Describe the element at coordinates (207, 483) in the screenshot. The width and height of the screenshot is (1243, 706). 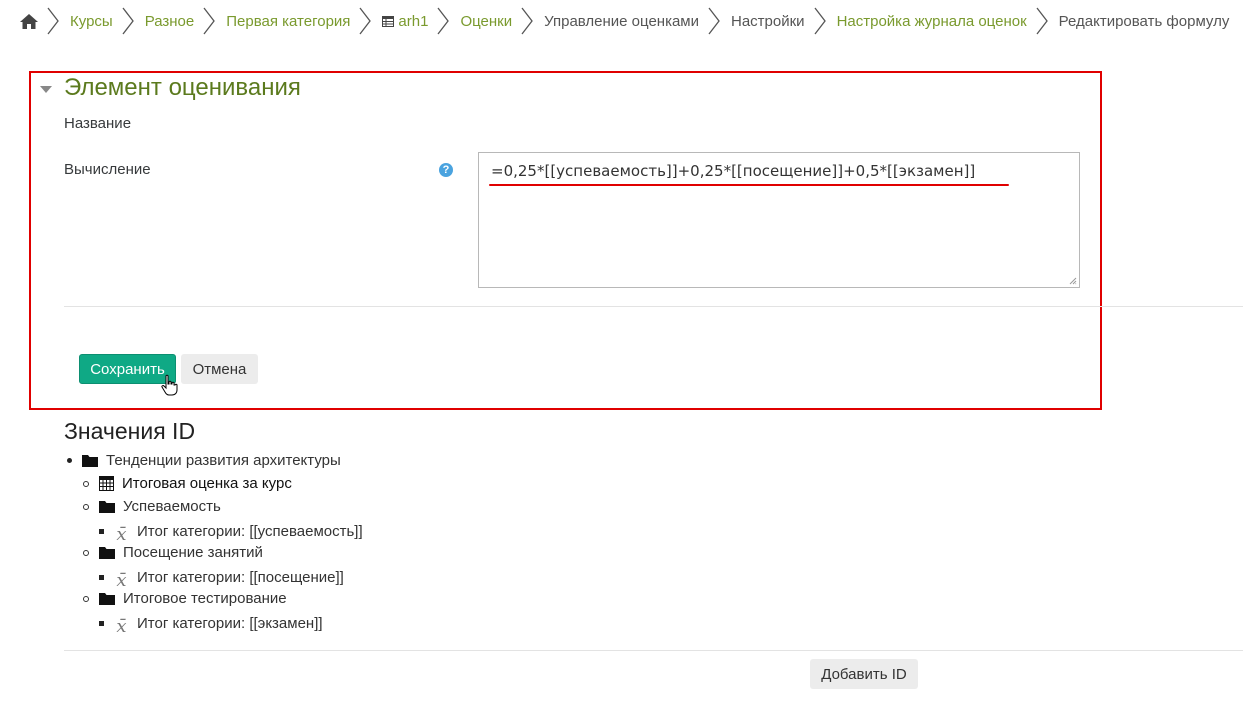
I see `total-label: Итоговая оценка за курс` at that location.